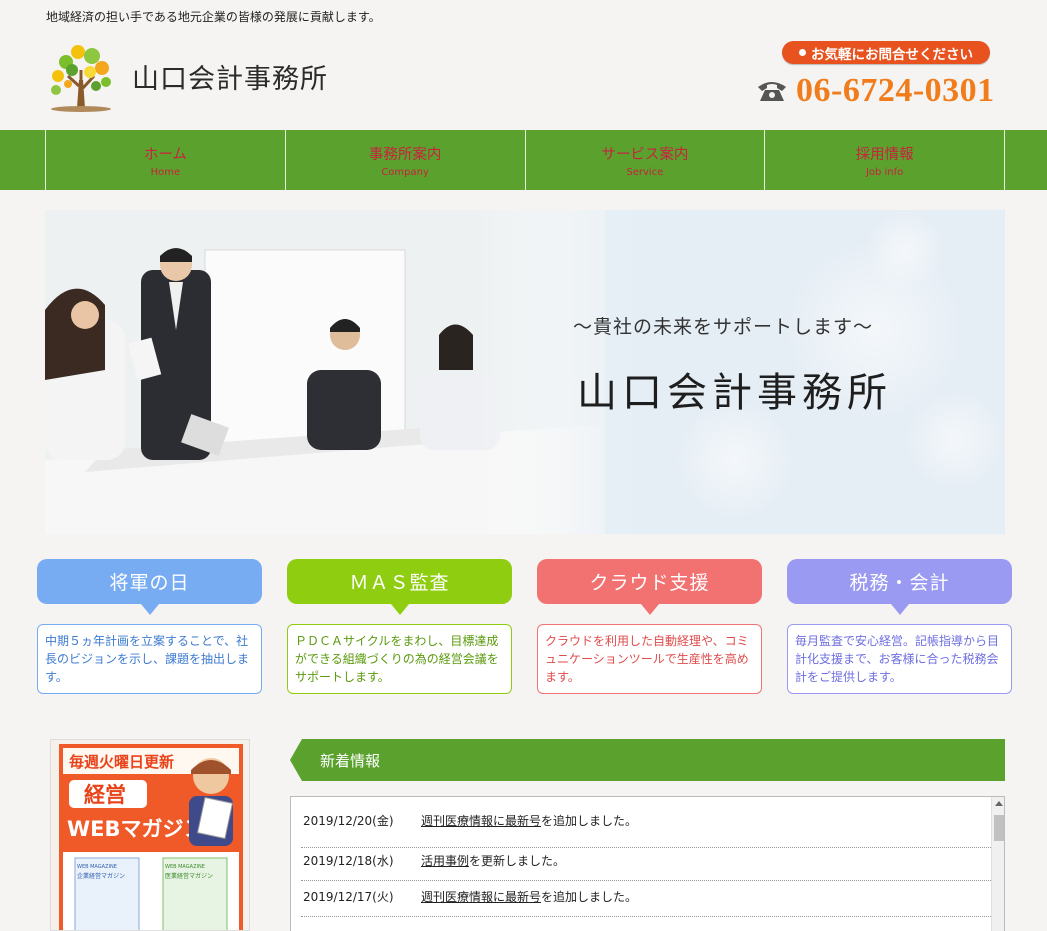 Image resolution: width=1047 pixels, height=931 pixels. I want to click on service-card-title: 税務・会計, so click(899, 587).